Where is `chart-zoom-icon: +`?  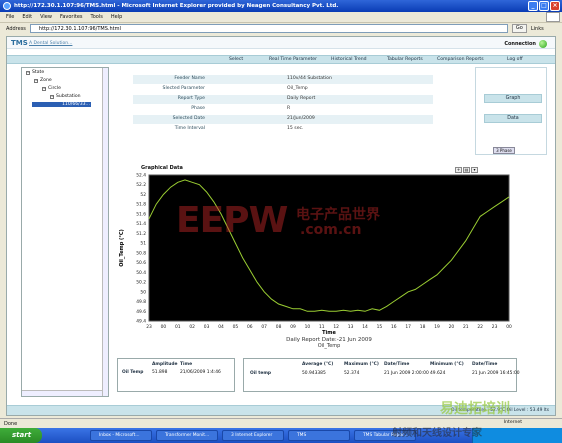
chart-zoom-icon: + is located at coordinates (458, 170).